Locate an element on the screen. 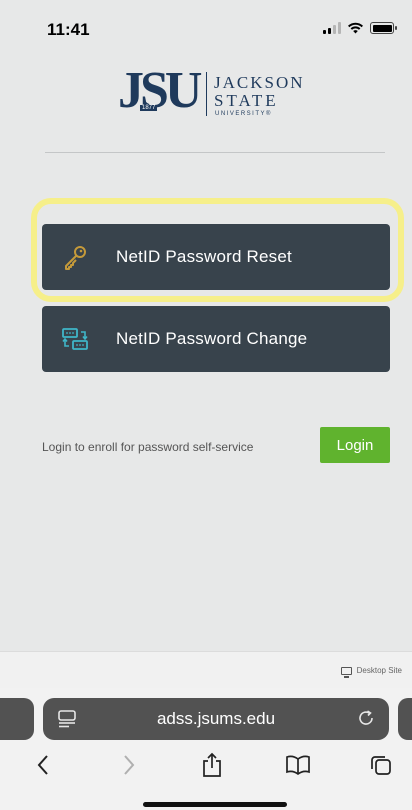 Image resolution: width=412 pixels, height=810 pixels. share-icon is located at coordinates (212, 764).